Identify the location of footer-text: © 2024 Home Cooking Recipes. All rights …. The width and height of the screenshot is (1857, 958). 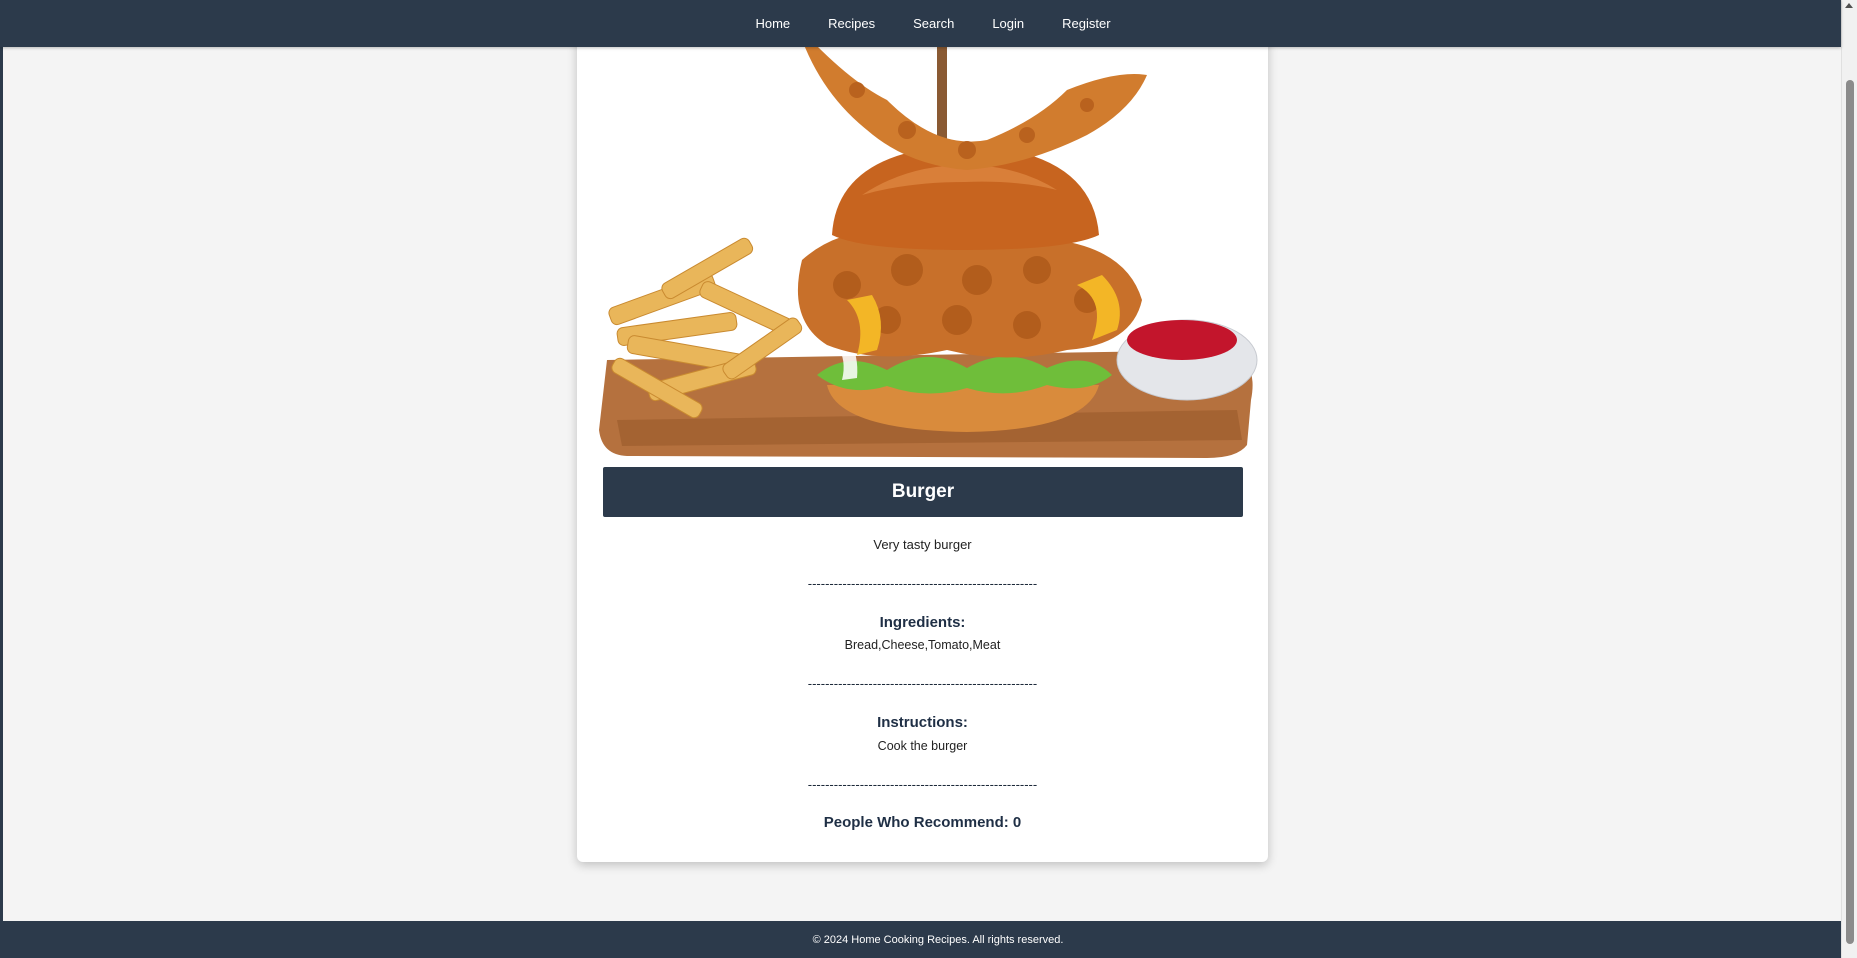
(938, 939).